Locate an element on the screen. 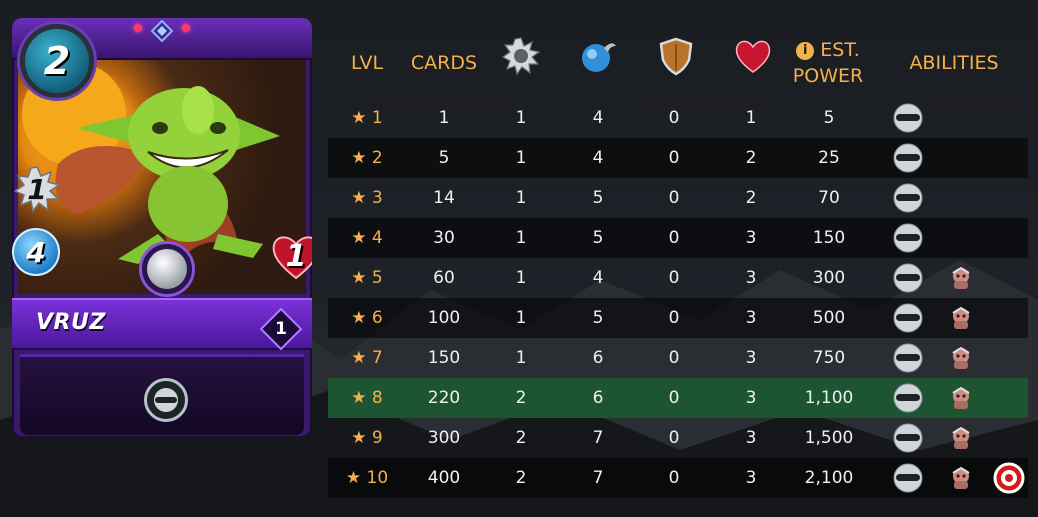 Image resolution: width=1038 pixels, height=517 pixels. table-row: ★ 3 14 1 5 0 2 70 is located at coordinates (678, 198).